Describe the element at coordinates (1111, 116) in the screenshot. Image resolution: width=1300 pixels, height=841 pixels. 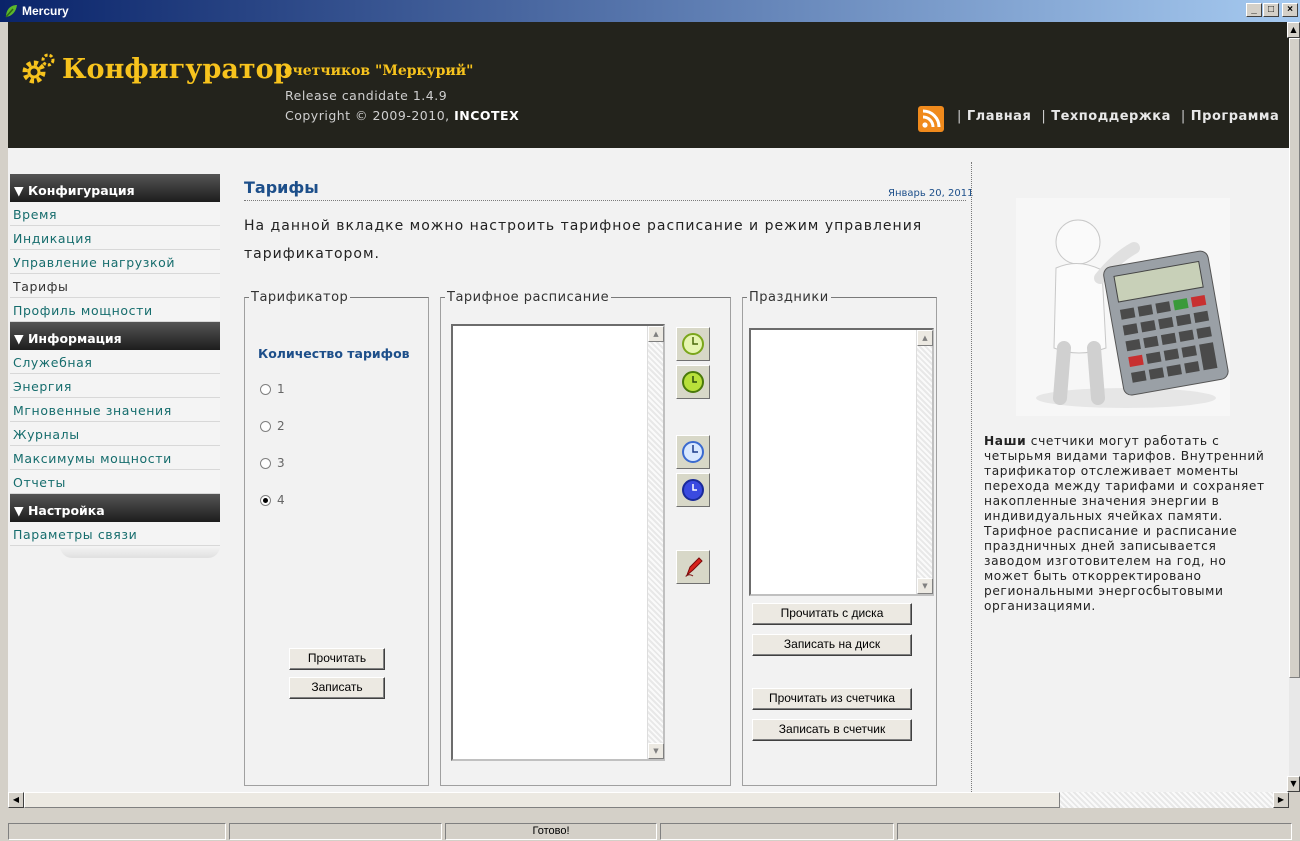
I see `nav-support-link: Техподдержка` at that location.